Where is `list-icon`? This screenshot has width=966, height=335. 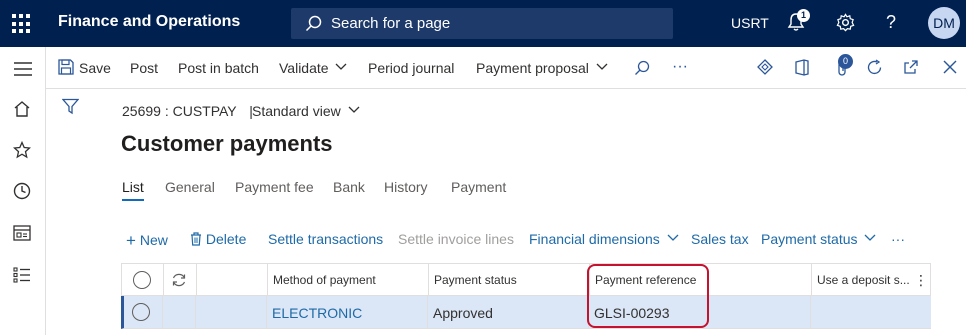
list-icon is located at coordinates (22, 275).